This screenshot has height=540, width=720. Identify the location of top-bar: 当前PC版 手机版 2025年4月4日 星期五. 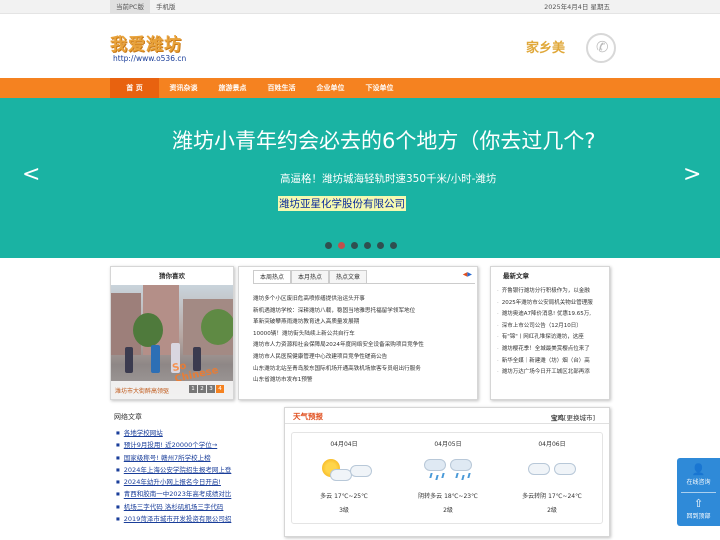
(360, 7).